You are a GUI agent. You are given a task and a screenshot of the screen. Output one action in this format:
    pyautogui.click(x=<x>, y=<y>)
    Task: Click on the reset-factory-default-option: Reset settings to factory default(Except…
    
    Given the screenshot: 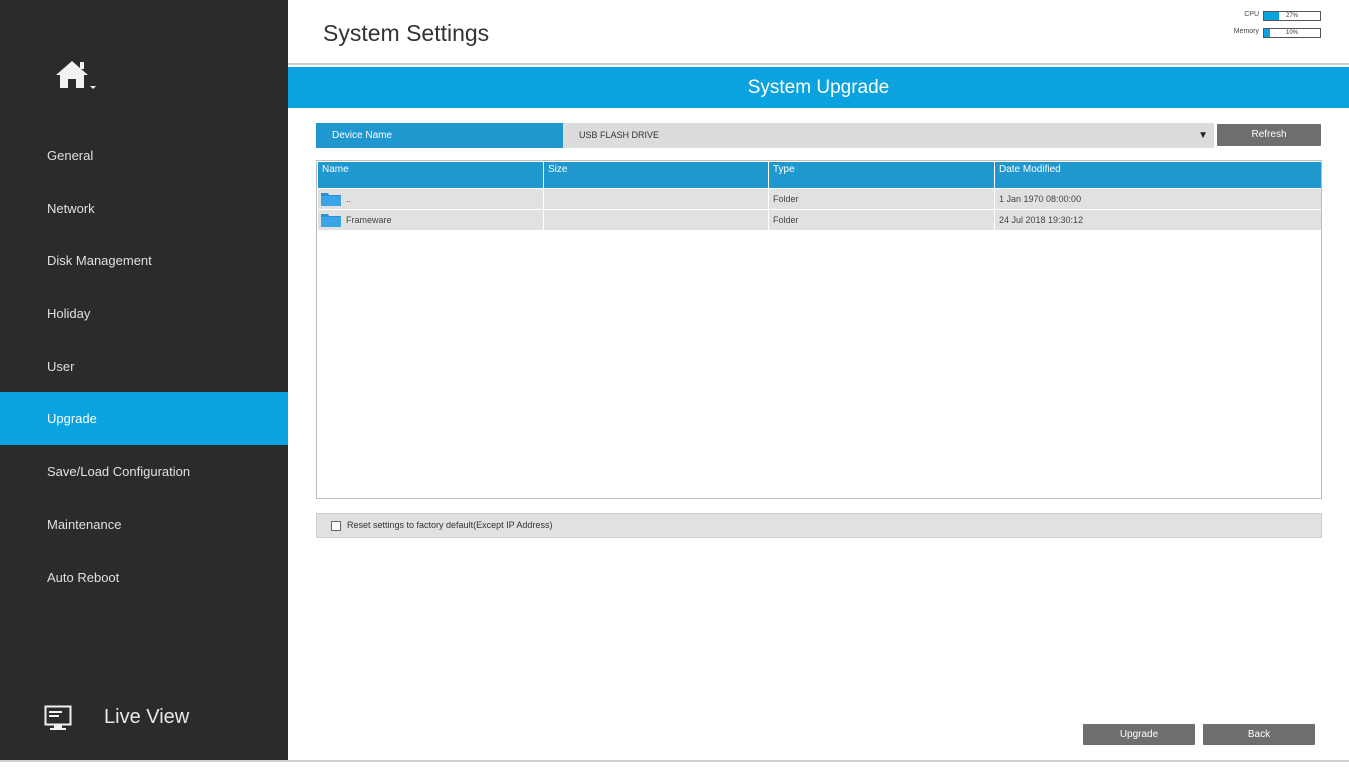 What is the action you would take?
    pyautogui.click(x=819, y=525)
    